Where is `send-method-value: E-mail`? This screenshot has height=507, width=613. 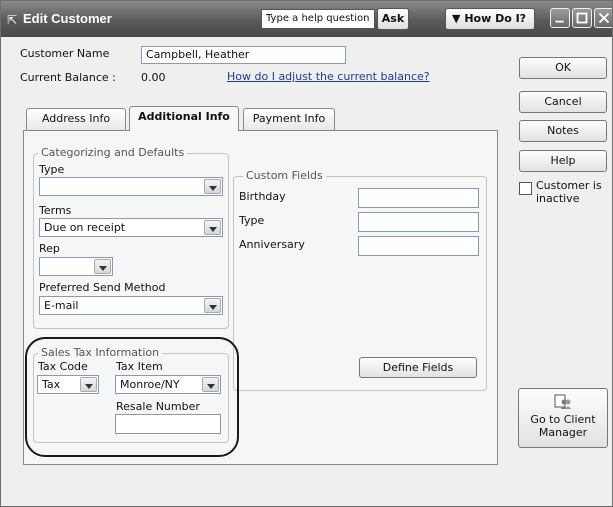 send-method-value: E-mail is located at coordinates (61, 305).